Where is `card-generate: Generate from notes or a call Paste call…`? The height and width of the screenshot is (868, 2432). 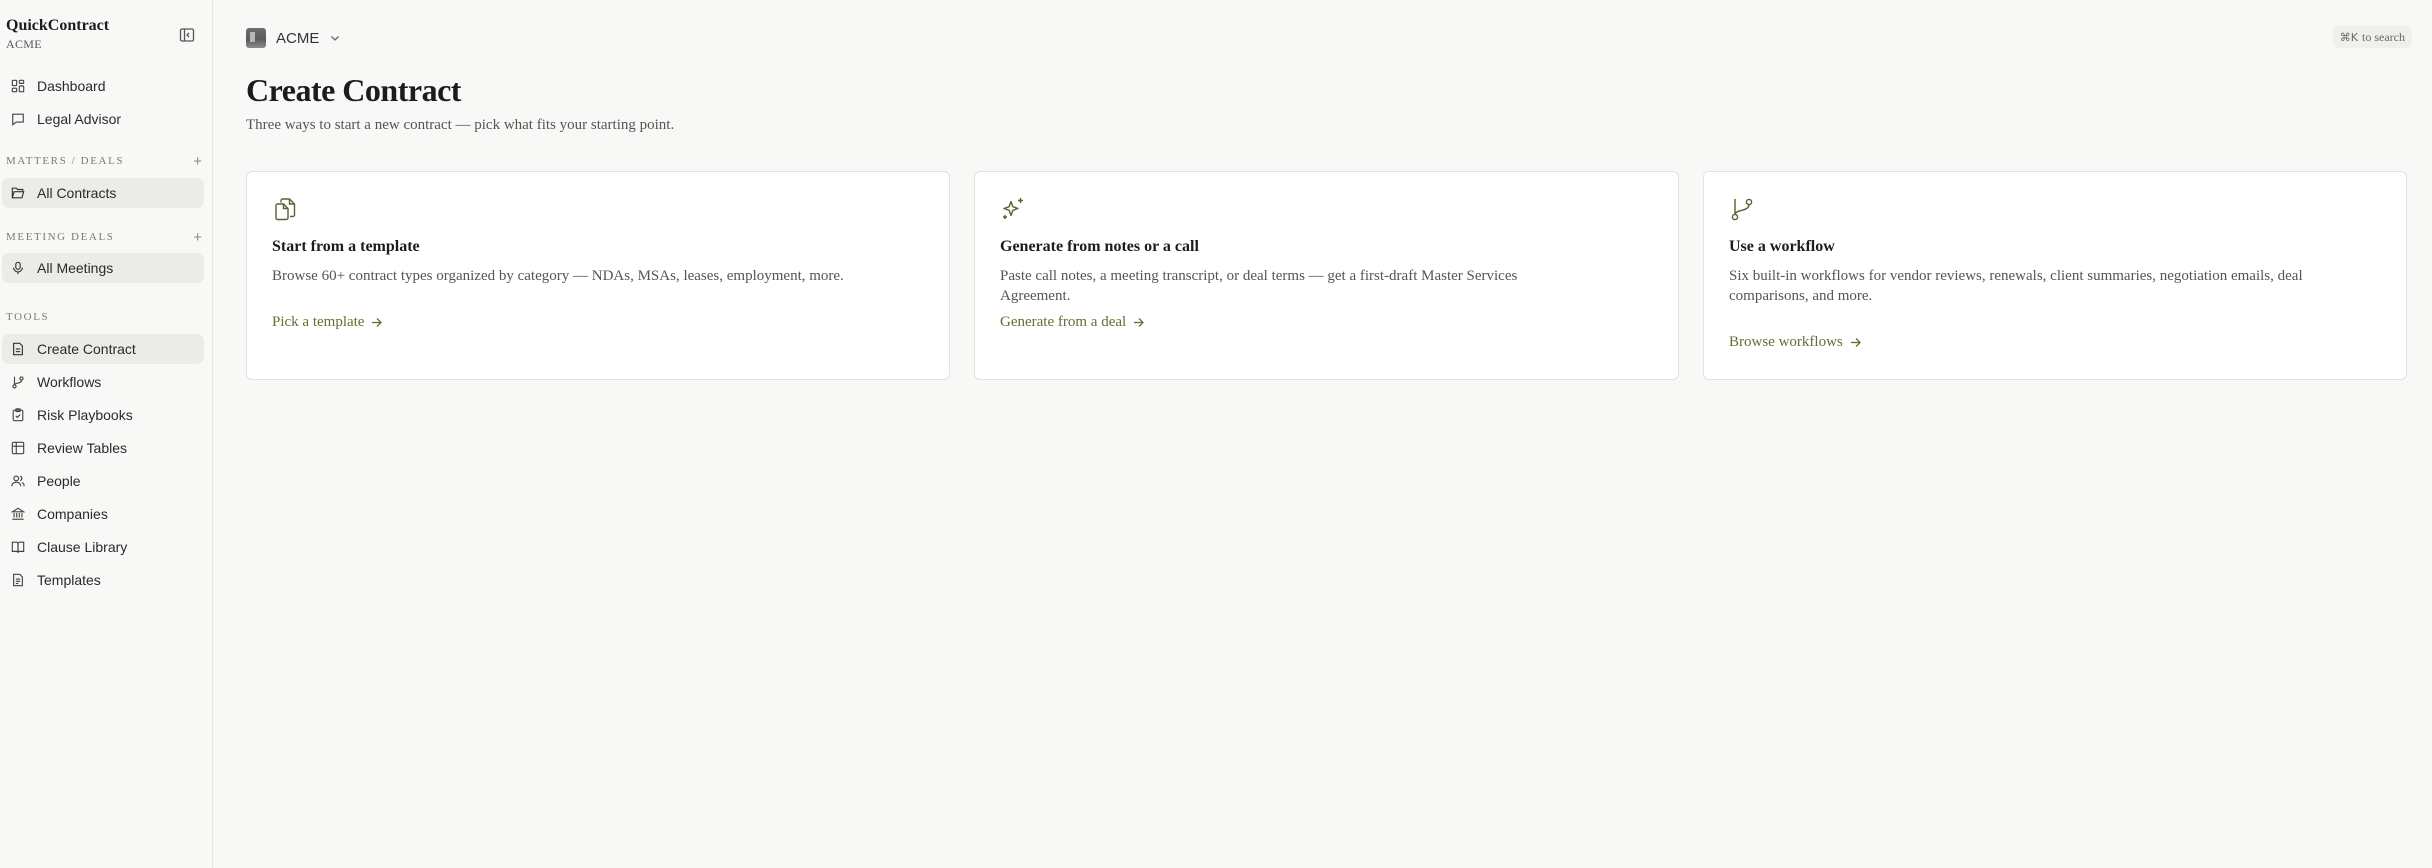
card-generate: Generate from notes or a call Paste call… is located at coordinates (1326, 275).